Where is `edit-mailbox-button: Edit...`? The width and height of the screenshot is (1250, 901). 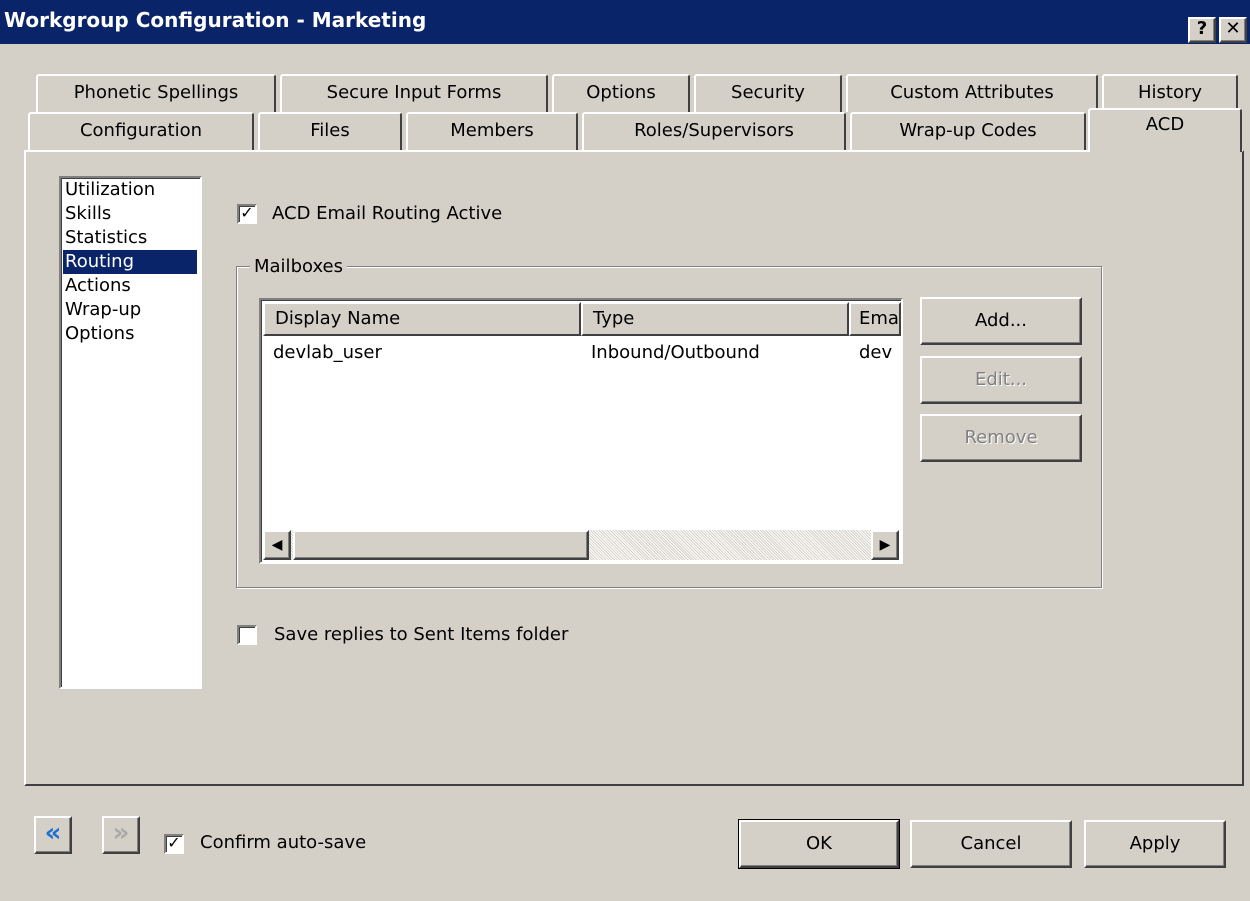 edit-mailbox-button: Edit... is located at coordinates (1001, 380).